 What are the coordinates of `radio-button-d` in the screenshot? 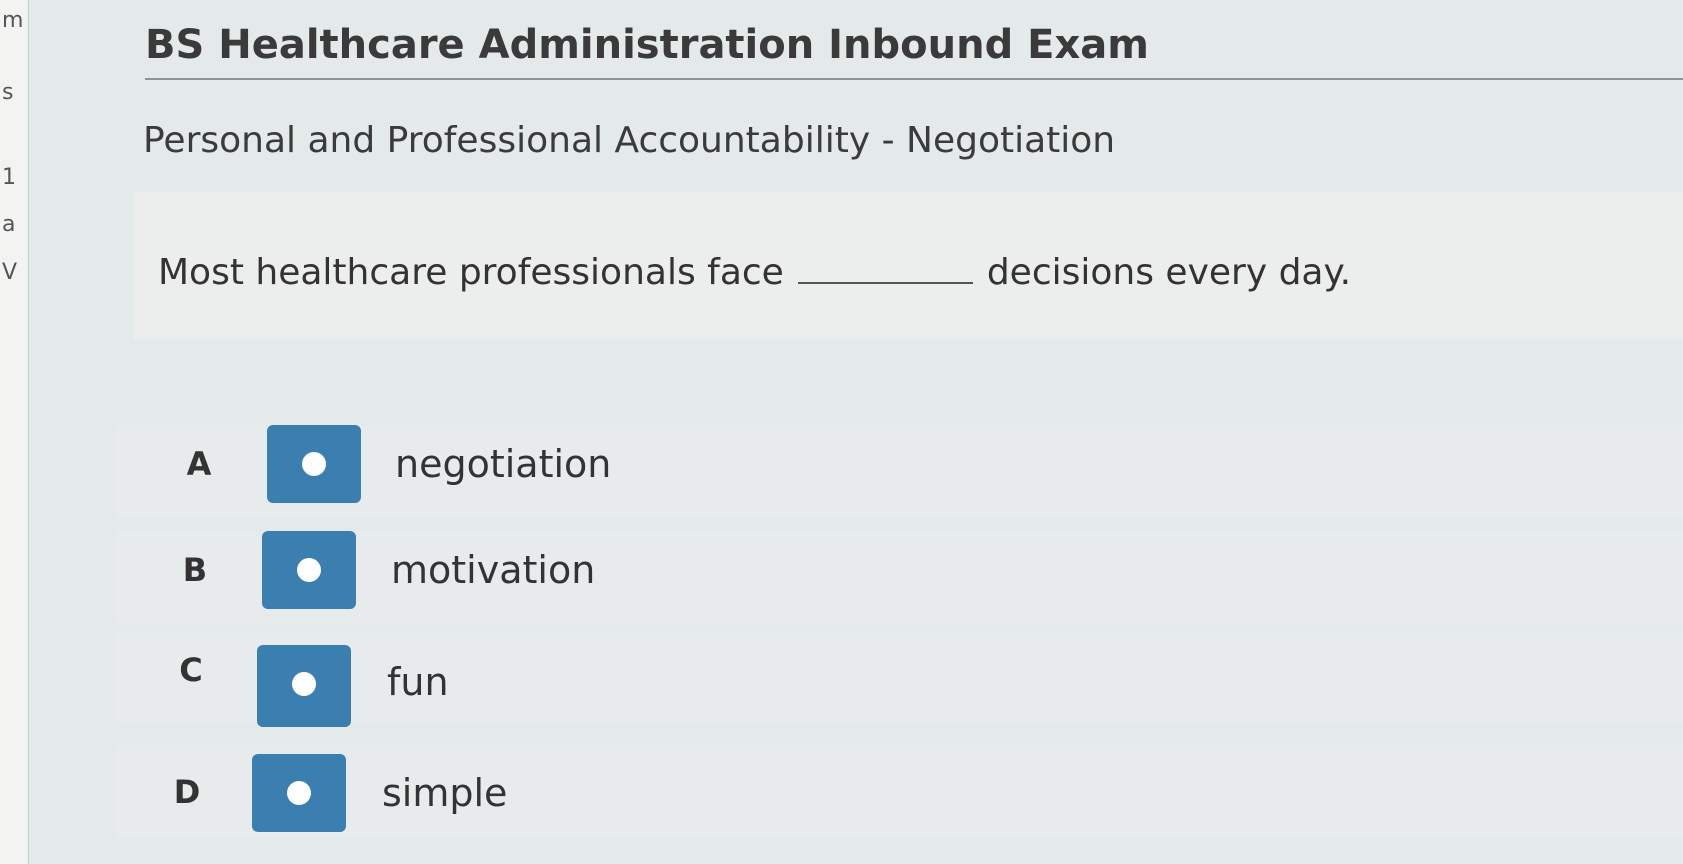 It's located at (299, 793).